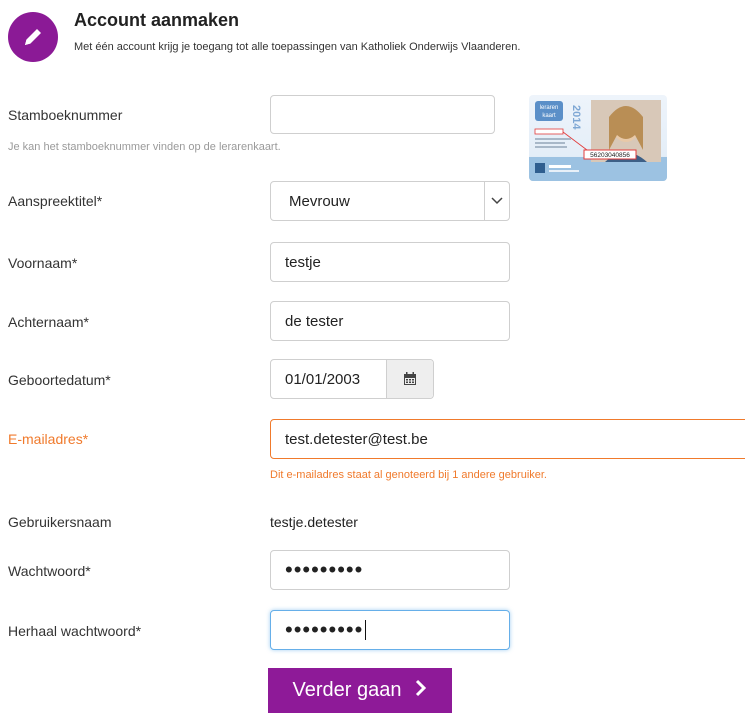 The image size is (745, 713). What do you see at coordinates (366, 630) in the screenshot?
I see `text-caret` at bounding box center [366, 630].